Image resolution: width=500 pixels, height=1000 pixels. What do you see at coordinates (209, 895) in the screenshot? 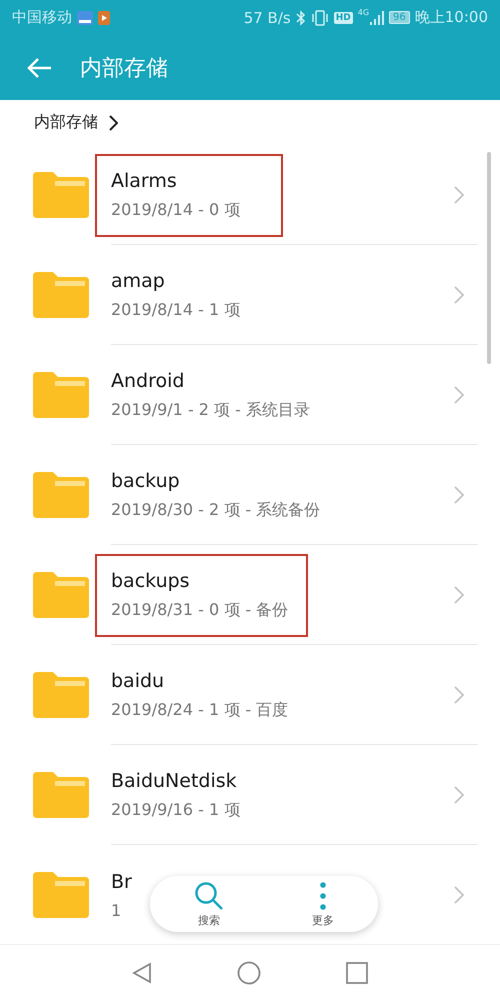
I see `search-icon` at bounding box center [209, 895].